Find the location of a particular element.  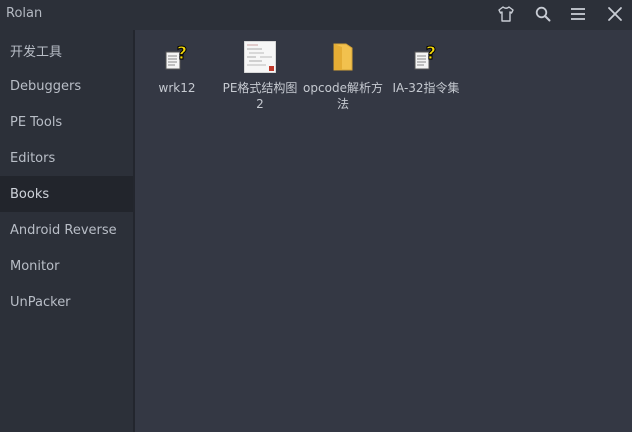

close-icon is located at coordinates (615, 14).